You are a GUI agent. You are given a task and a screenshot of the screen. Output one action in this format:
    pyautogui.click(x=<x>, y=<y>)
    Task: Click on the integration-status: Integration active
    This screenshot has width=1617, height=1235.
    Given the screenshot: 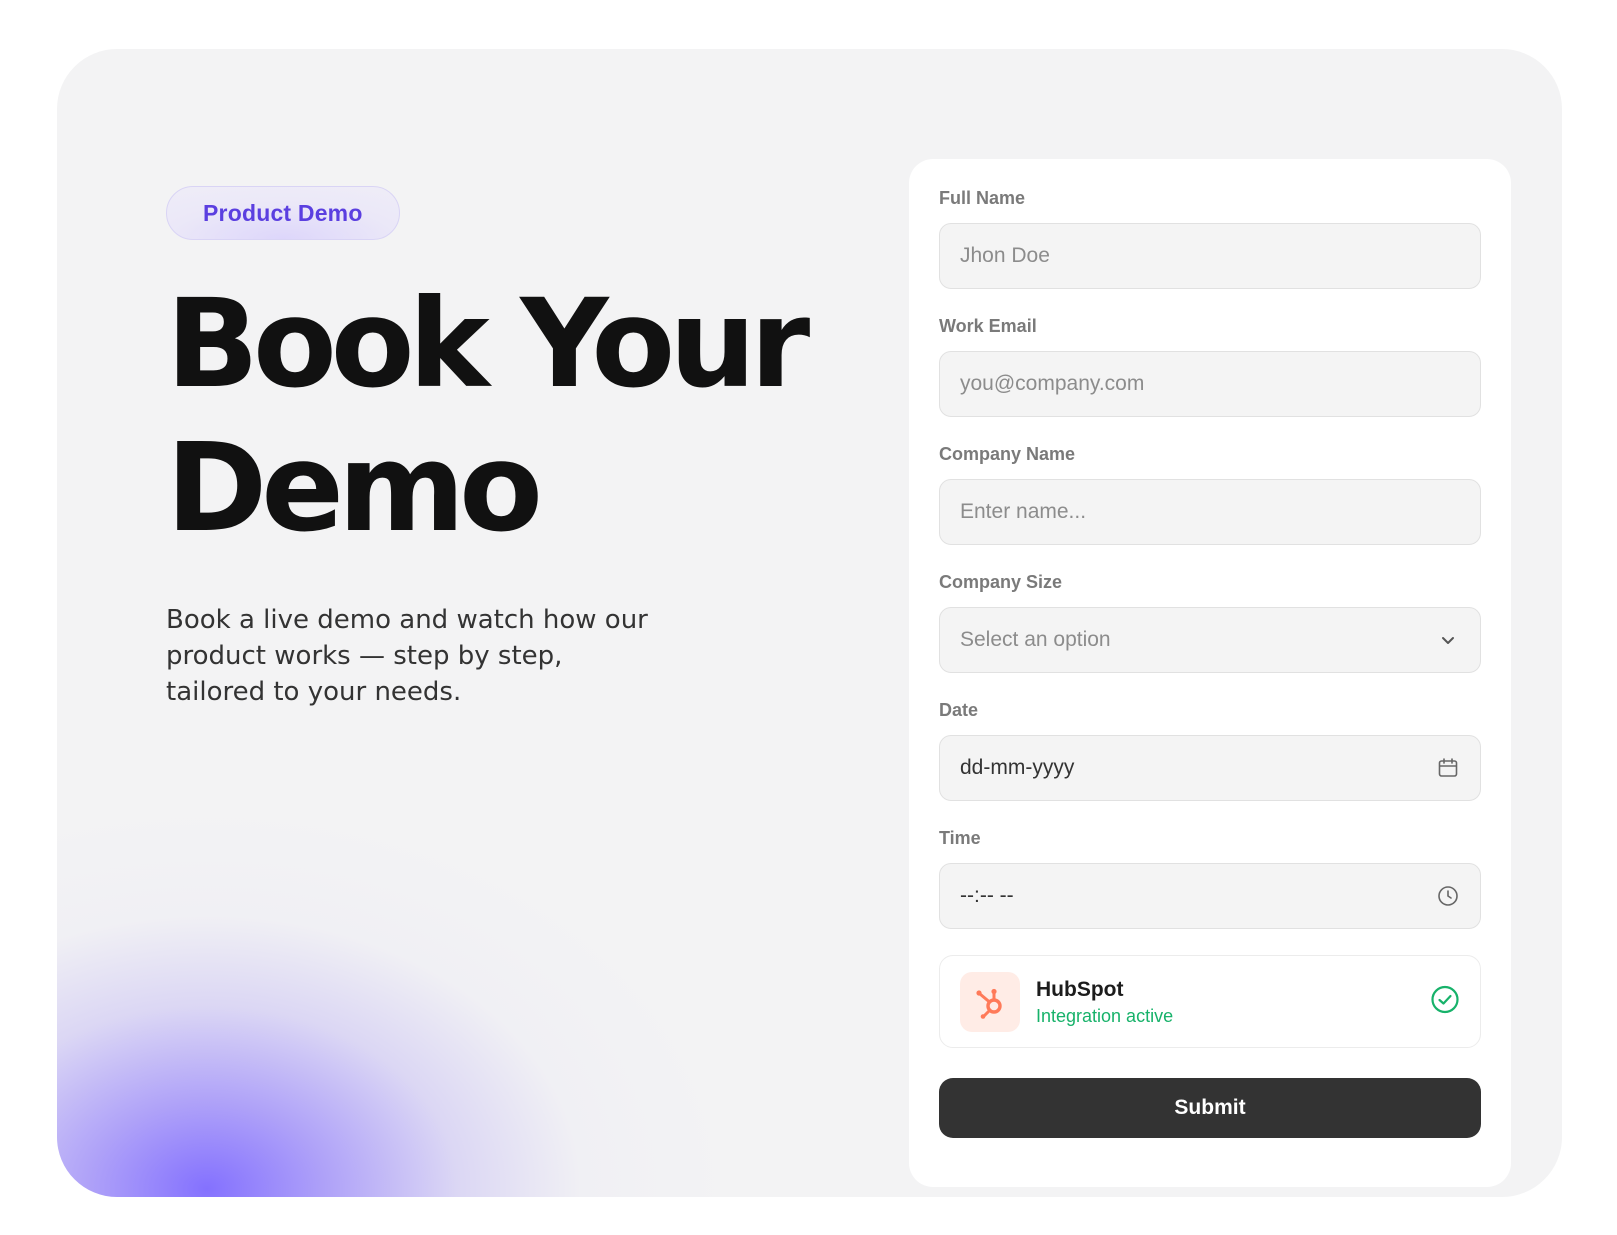 What is the action you would take?
    pyautogui.click(x=1105, y=1015)
    